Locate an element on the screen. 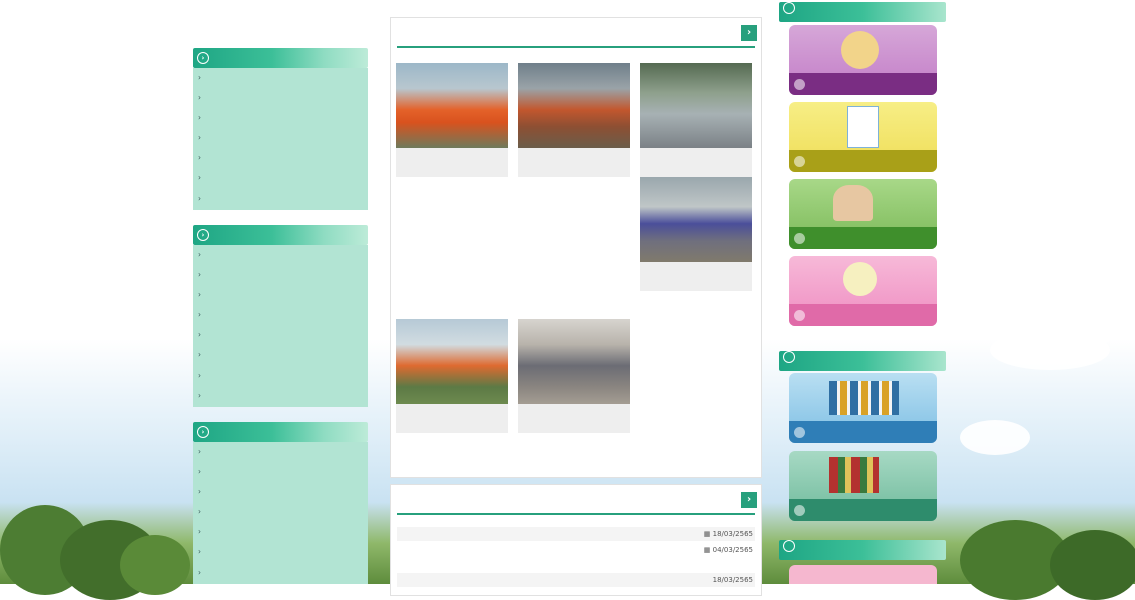 This screenshot has height=600, width=1135. menu-structure is located at coordinates (280, 326).